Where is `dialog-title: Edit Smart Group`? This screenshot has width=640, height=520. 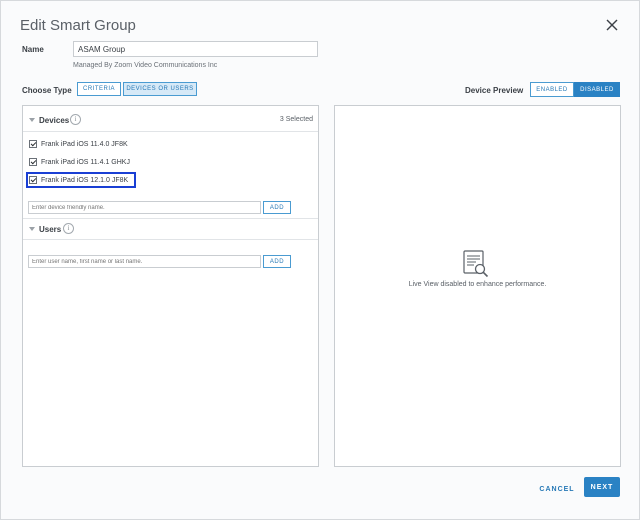 dialog-title: Edit Smart Group is located at coordinates (78, 25).